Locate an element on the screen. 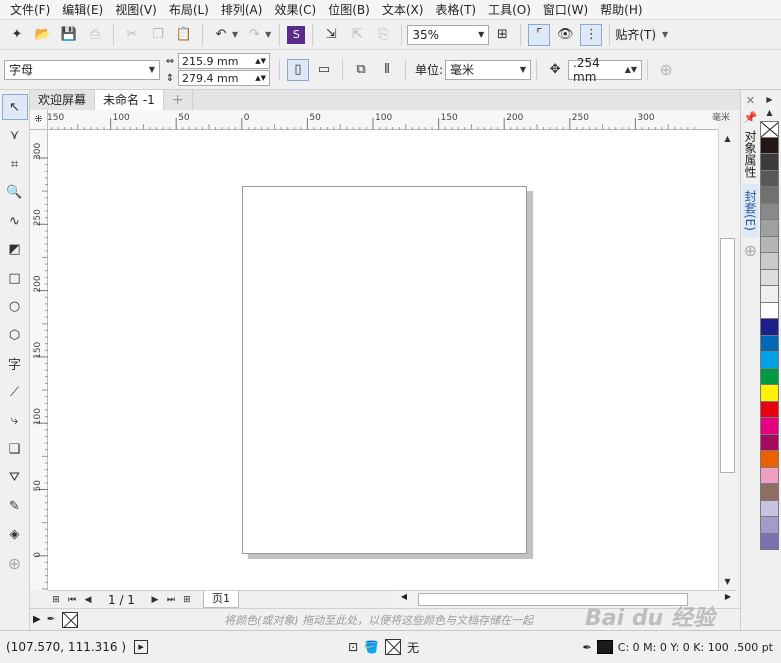 The height and width of the screenshot is (663, 781). dimension-tool-icon: ⟋ is located at coordinates (15, 392).